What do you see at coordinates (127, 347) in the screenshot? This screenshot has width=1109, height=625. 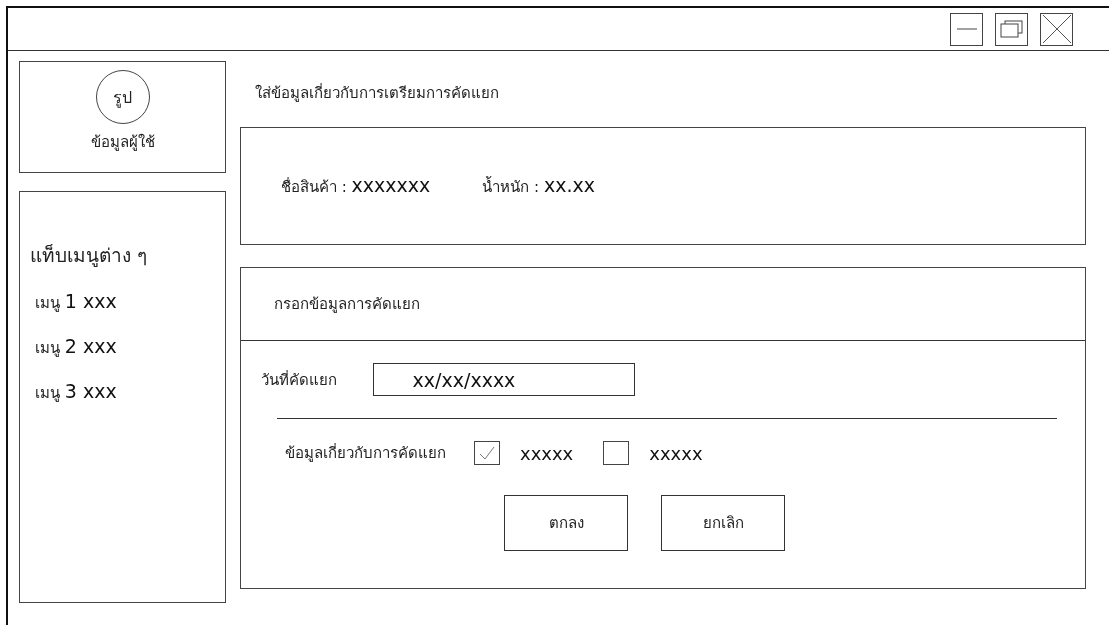 I see `menu-item: เมนู 2 xxx` at bounding box center [127, 347].